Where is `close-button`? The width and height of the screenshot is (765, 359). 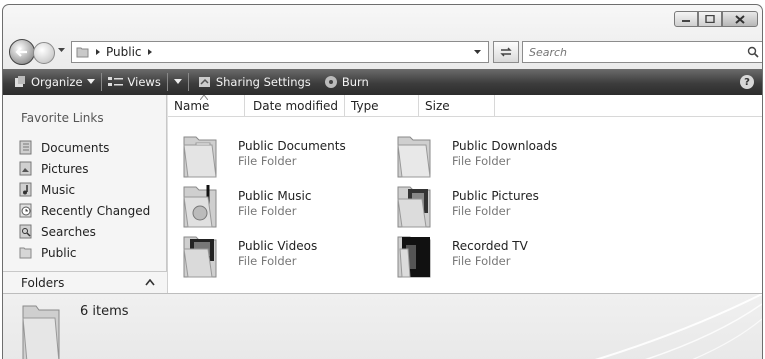
close-button is located at coordinates (740, 19).